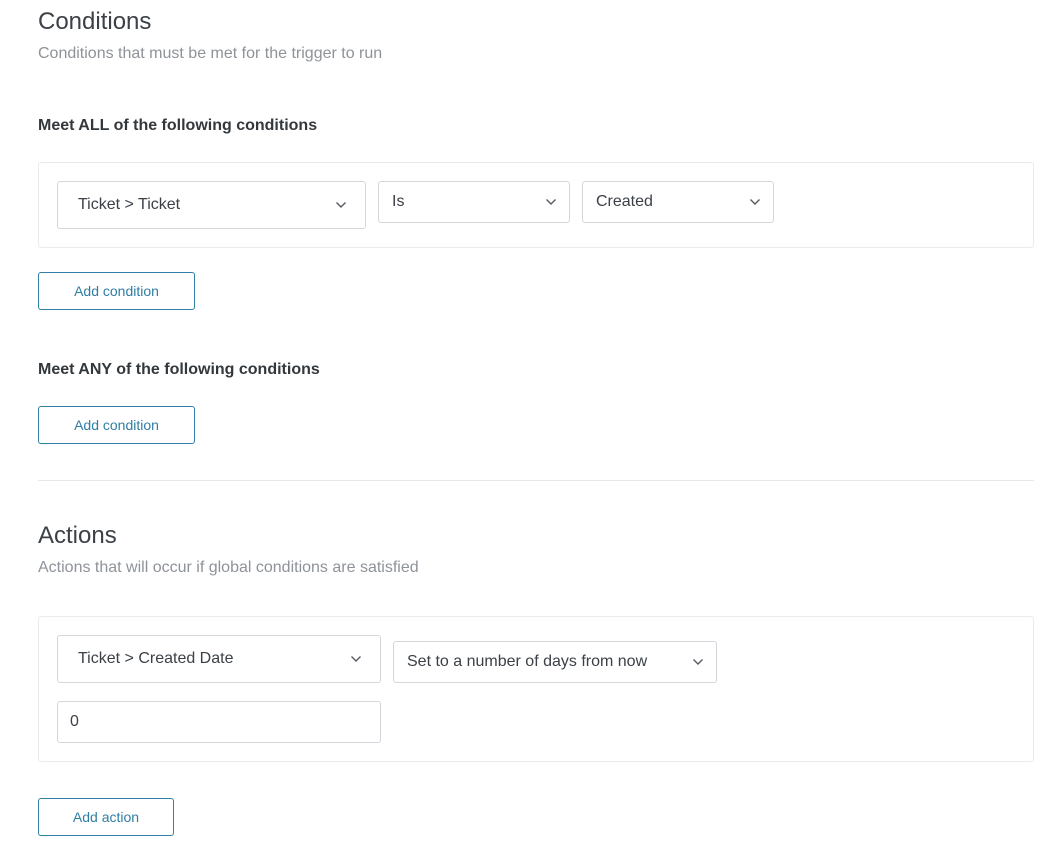  Describe the element at coordinates (678, 202) in the screenshot. I see `condition-value-select: Created` at that location.